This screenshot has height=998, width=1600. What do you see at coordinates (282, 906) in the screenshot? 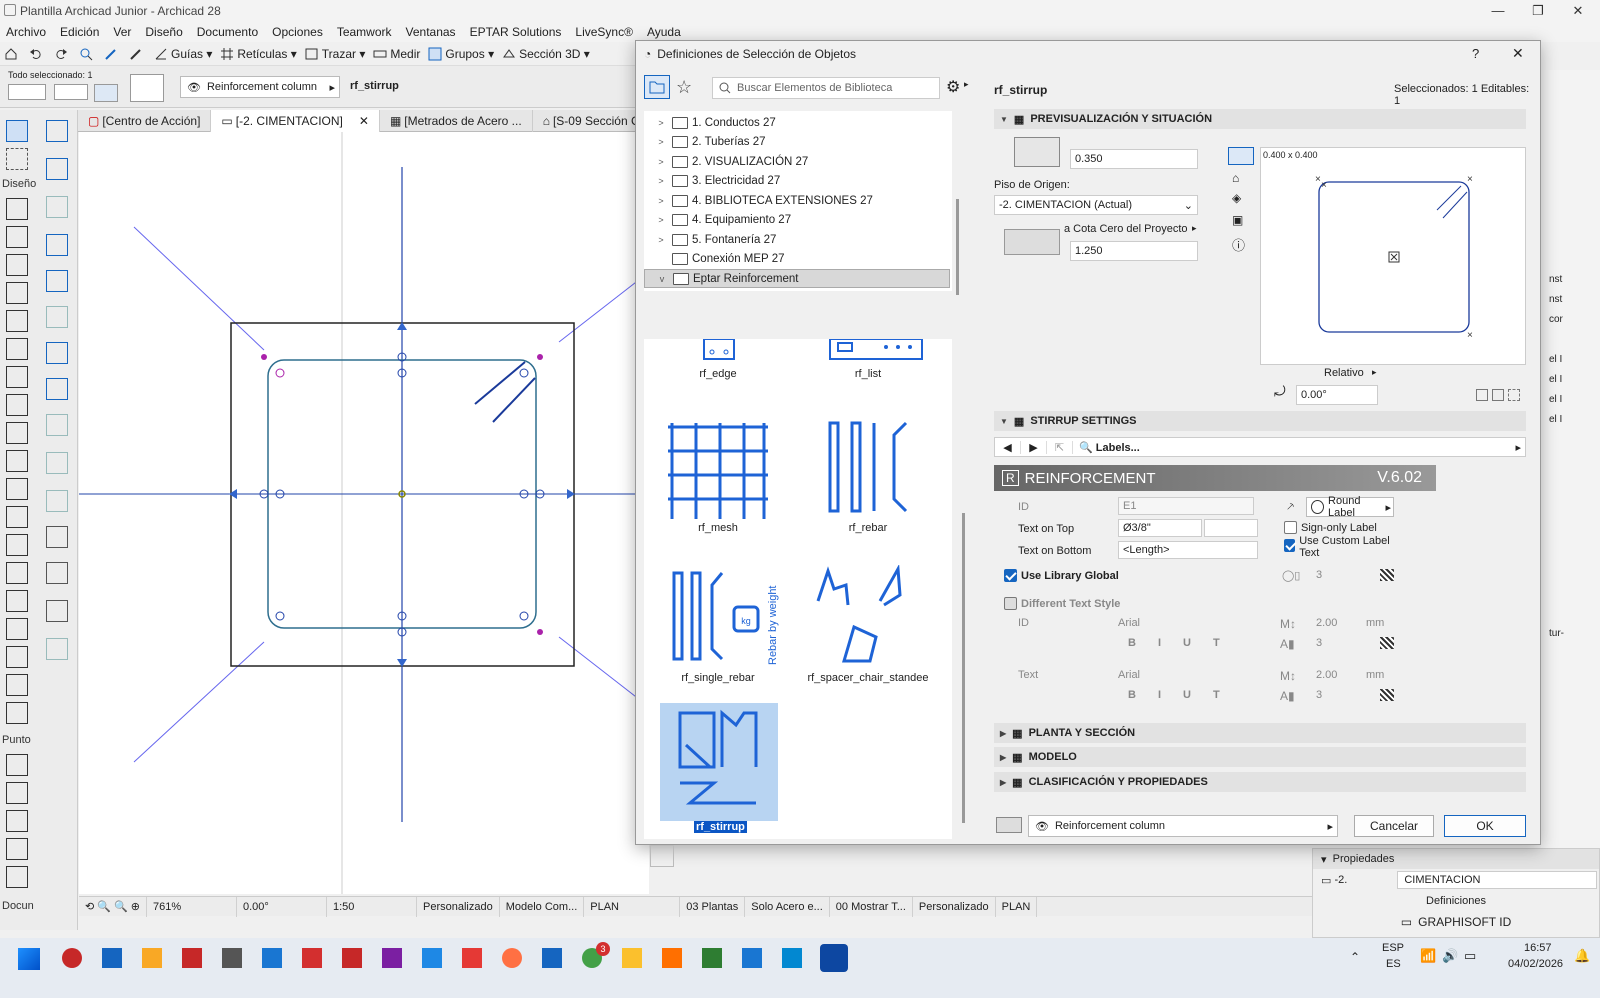
I see `rotation-value: 0.00°` at bounding box center [282, 906].